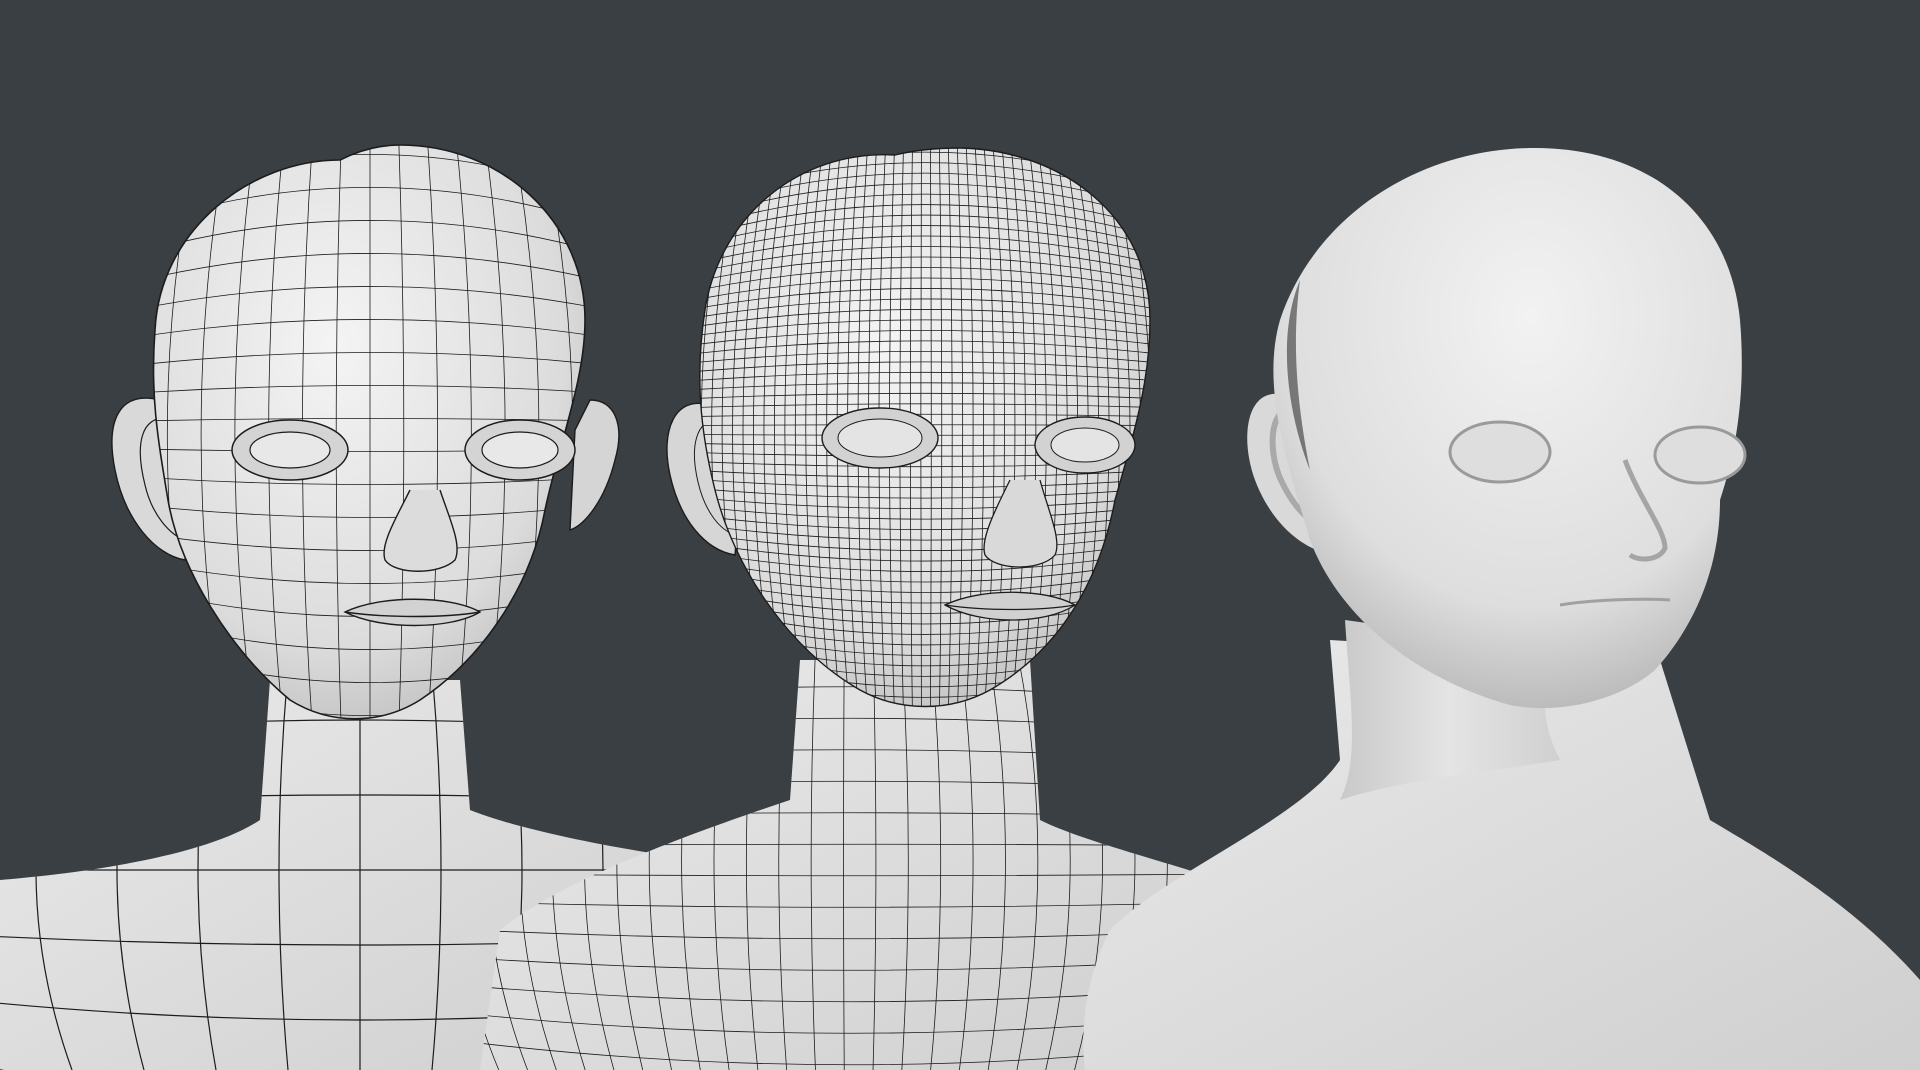  Describe the element at coordinates (594, 465) in the screenshot. I see `right-ear` at that location.